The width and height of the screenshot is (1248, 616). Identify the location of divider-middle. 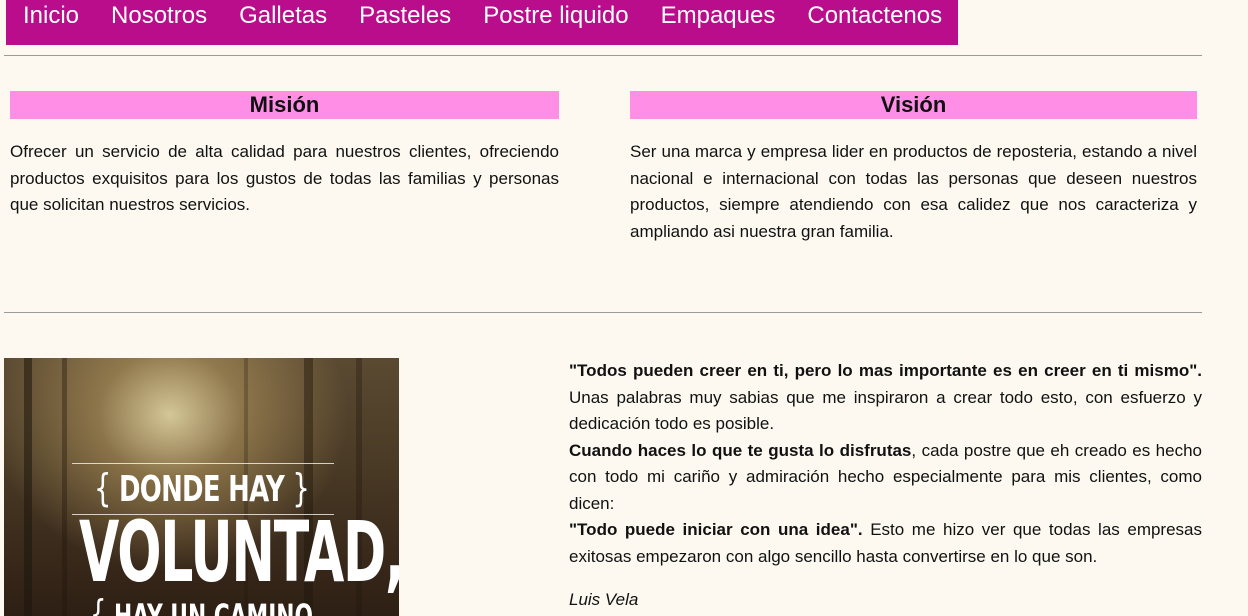
(603, 312).